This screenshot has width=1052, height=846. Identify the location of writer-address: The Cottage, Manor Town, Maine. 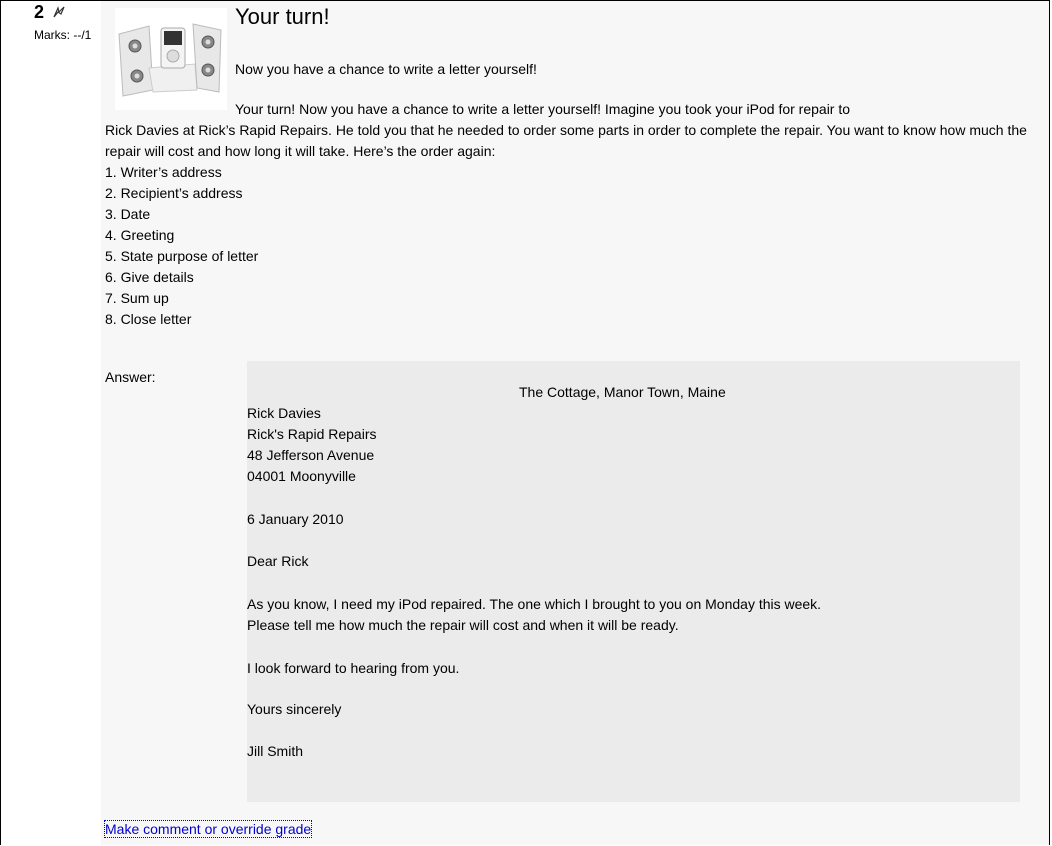
(622, 392).